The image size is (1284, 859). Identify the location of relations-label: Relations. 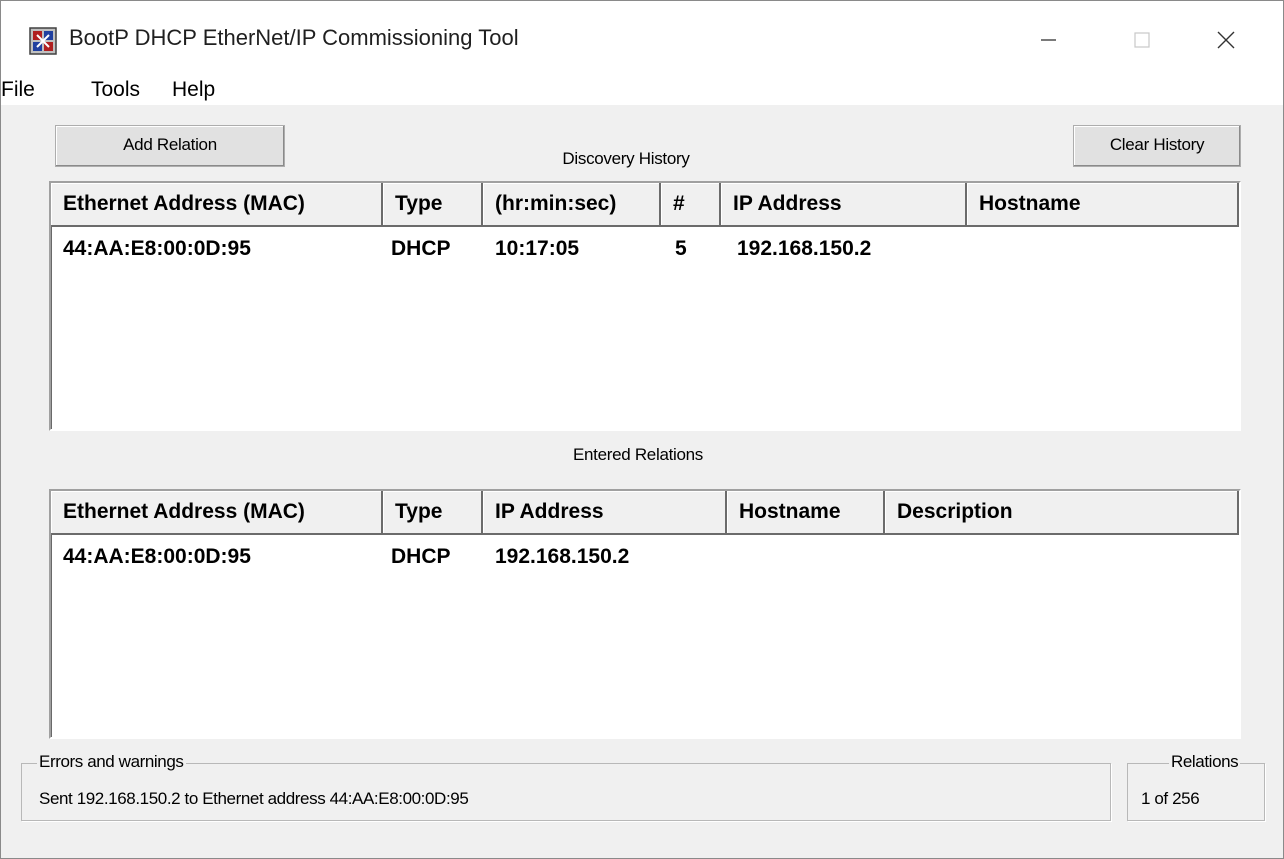
(1205, 762).